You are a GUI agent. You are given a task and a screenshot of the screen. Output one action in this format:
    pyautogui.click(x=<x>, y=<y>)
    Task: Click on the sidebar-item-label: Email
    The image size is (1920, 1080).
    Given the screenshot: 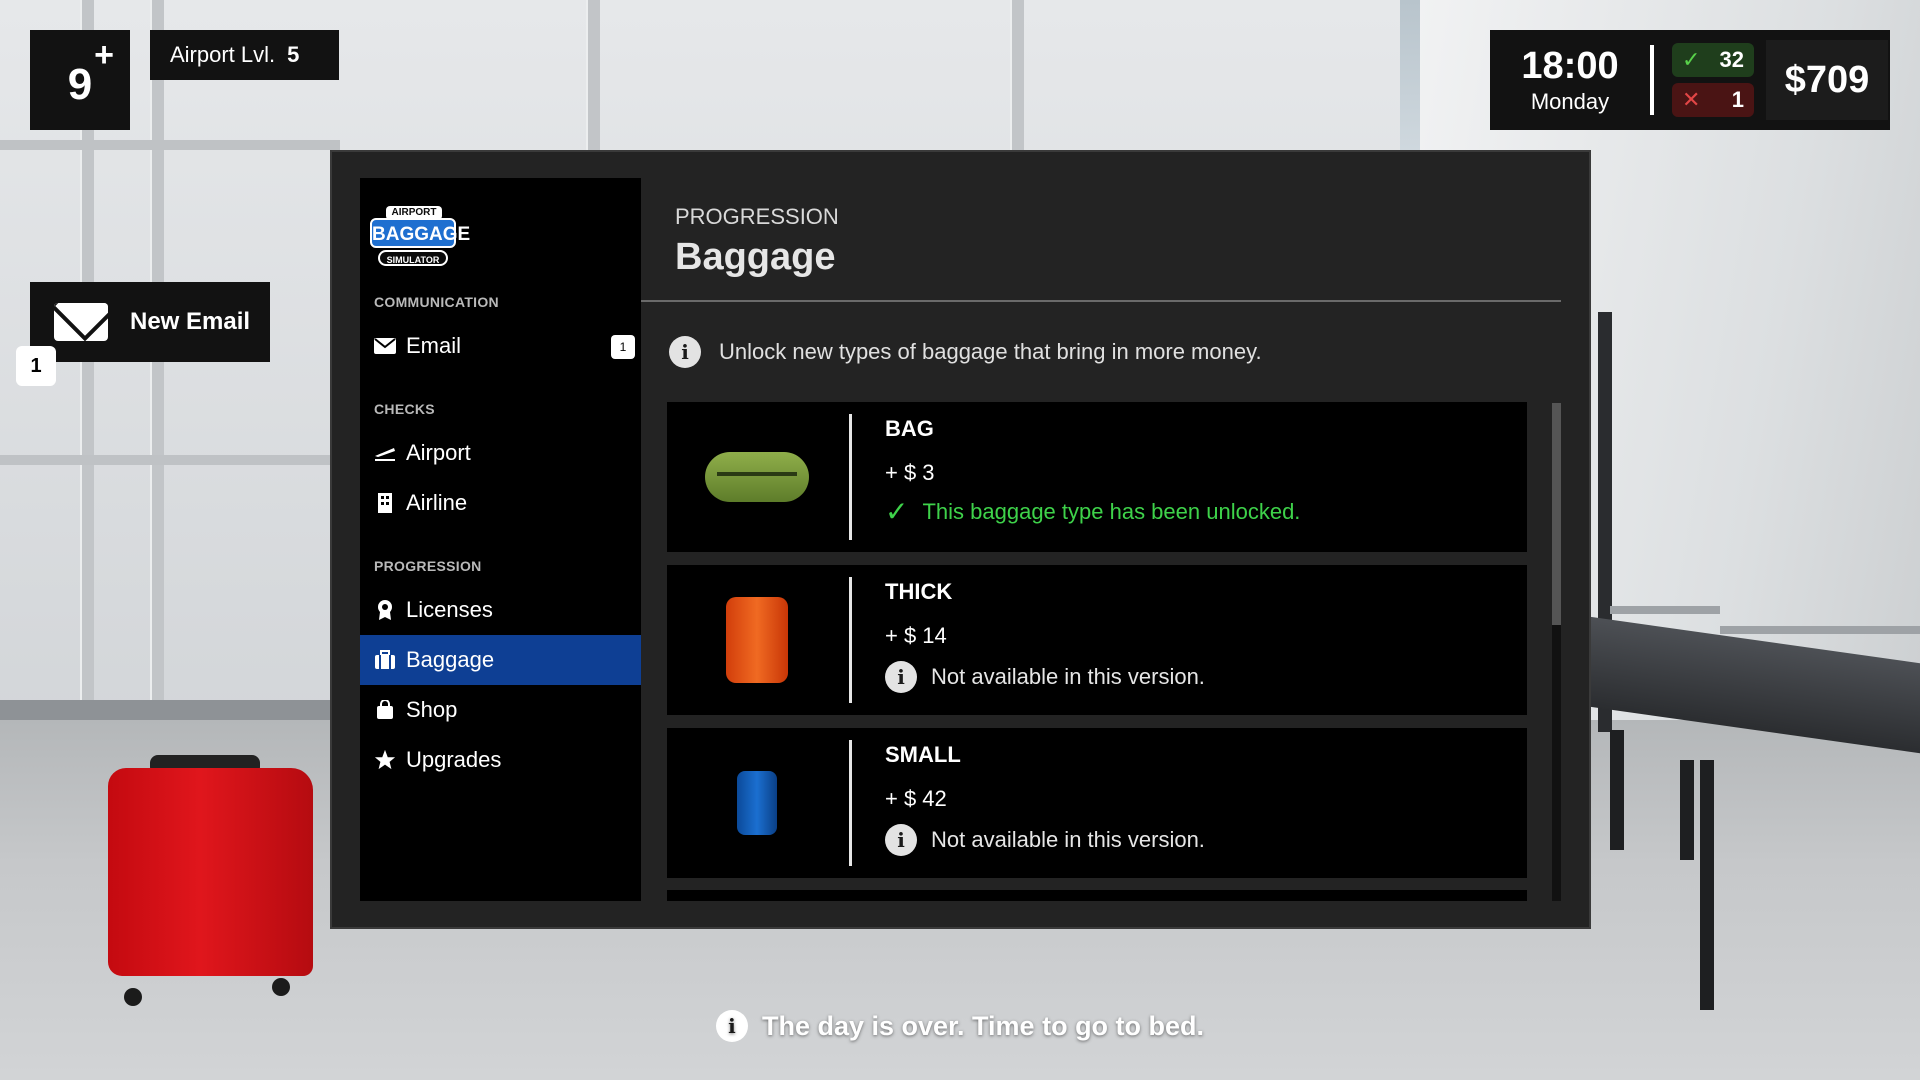 What is the action you would take?
    pyautogui.click(x=434, y=345)
    